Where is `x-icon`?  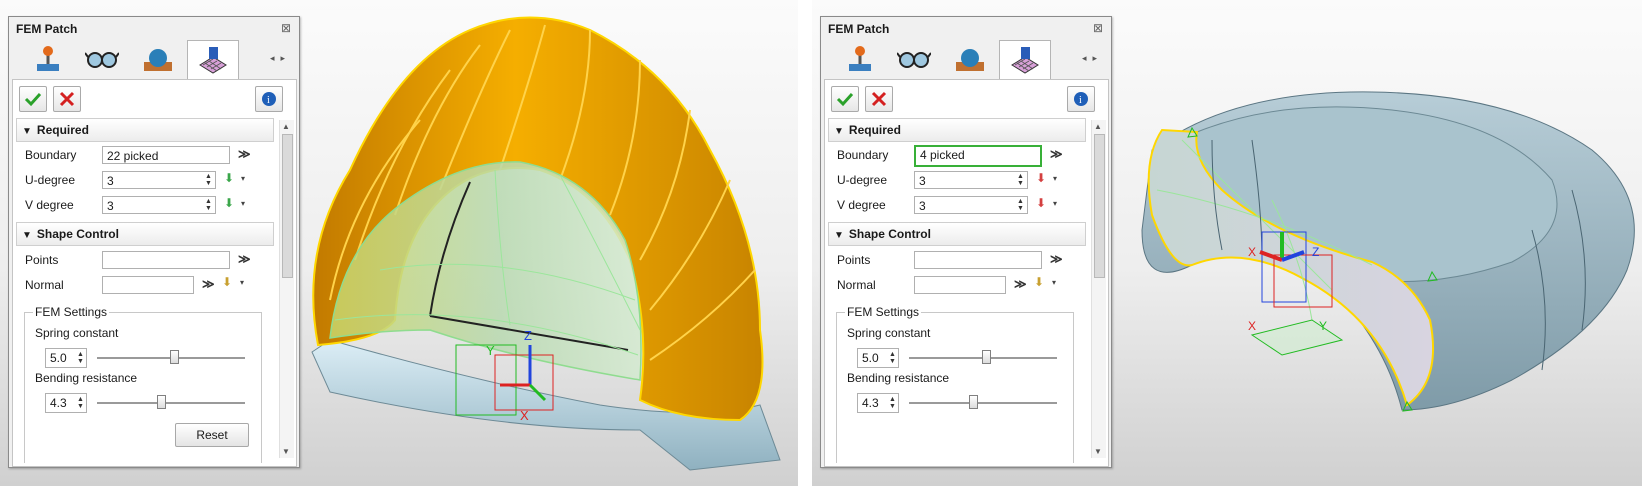
x-icon is located at coordinates (67, 99).